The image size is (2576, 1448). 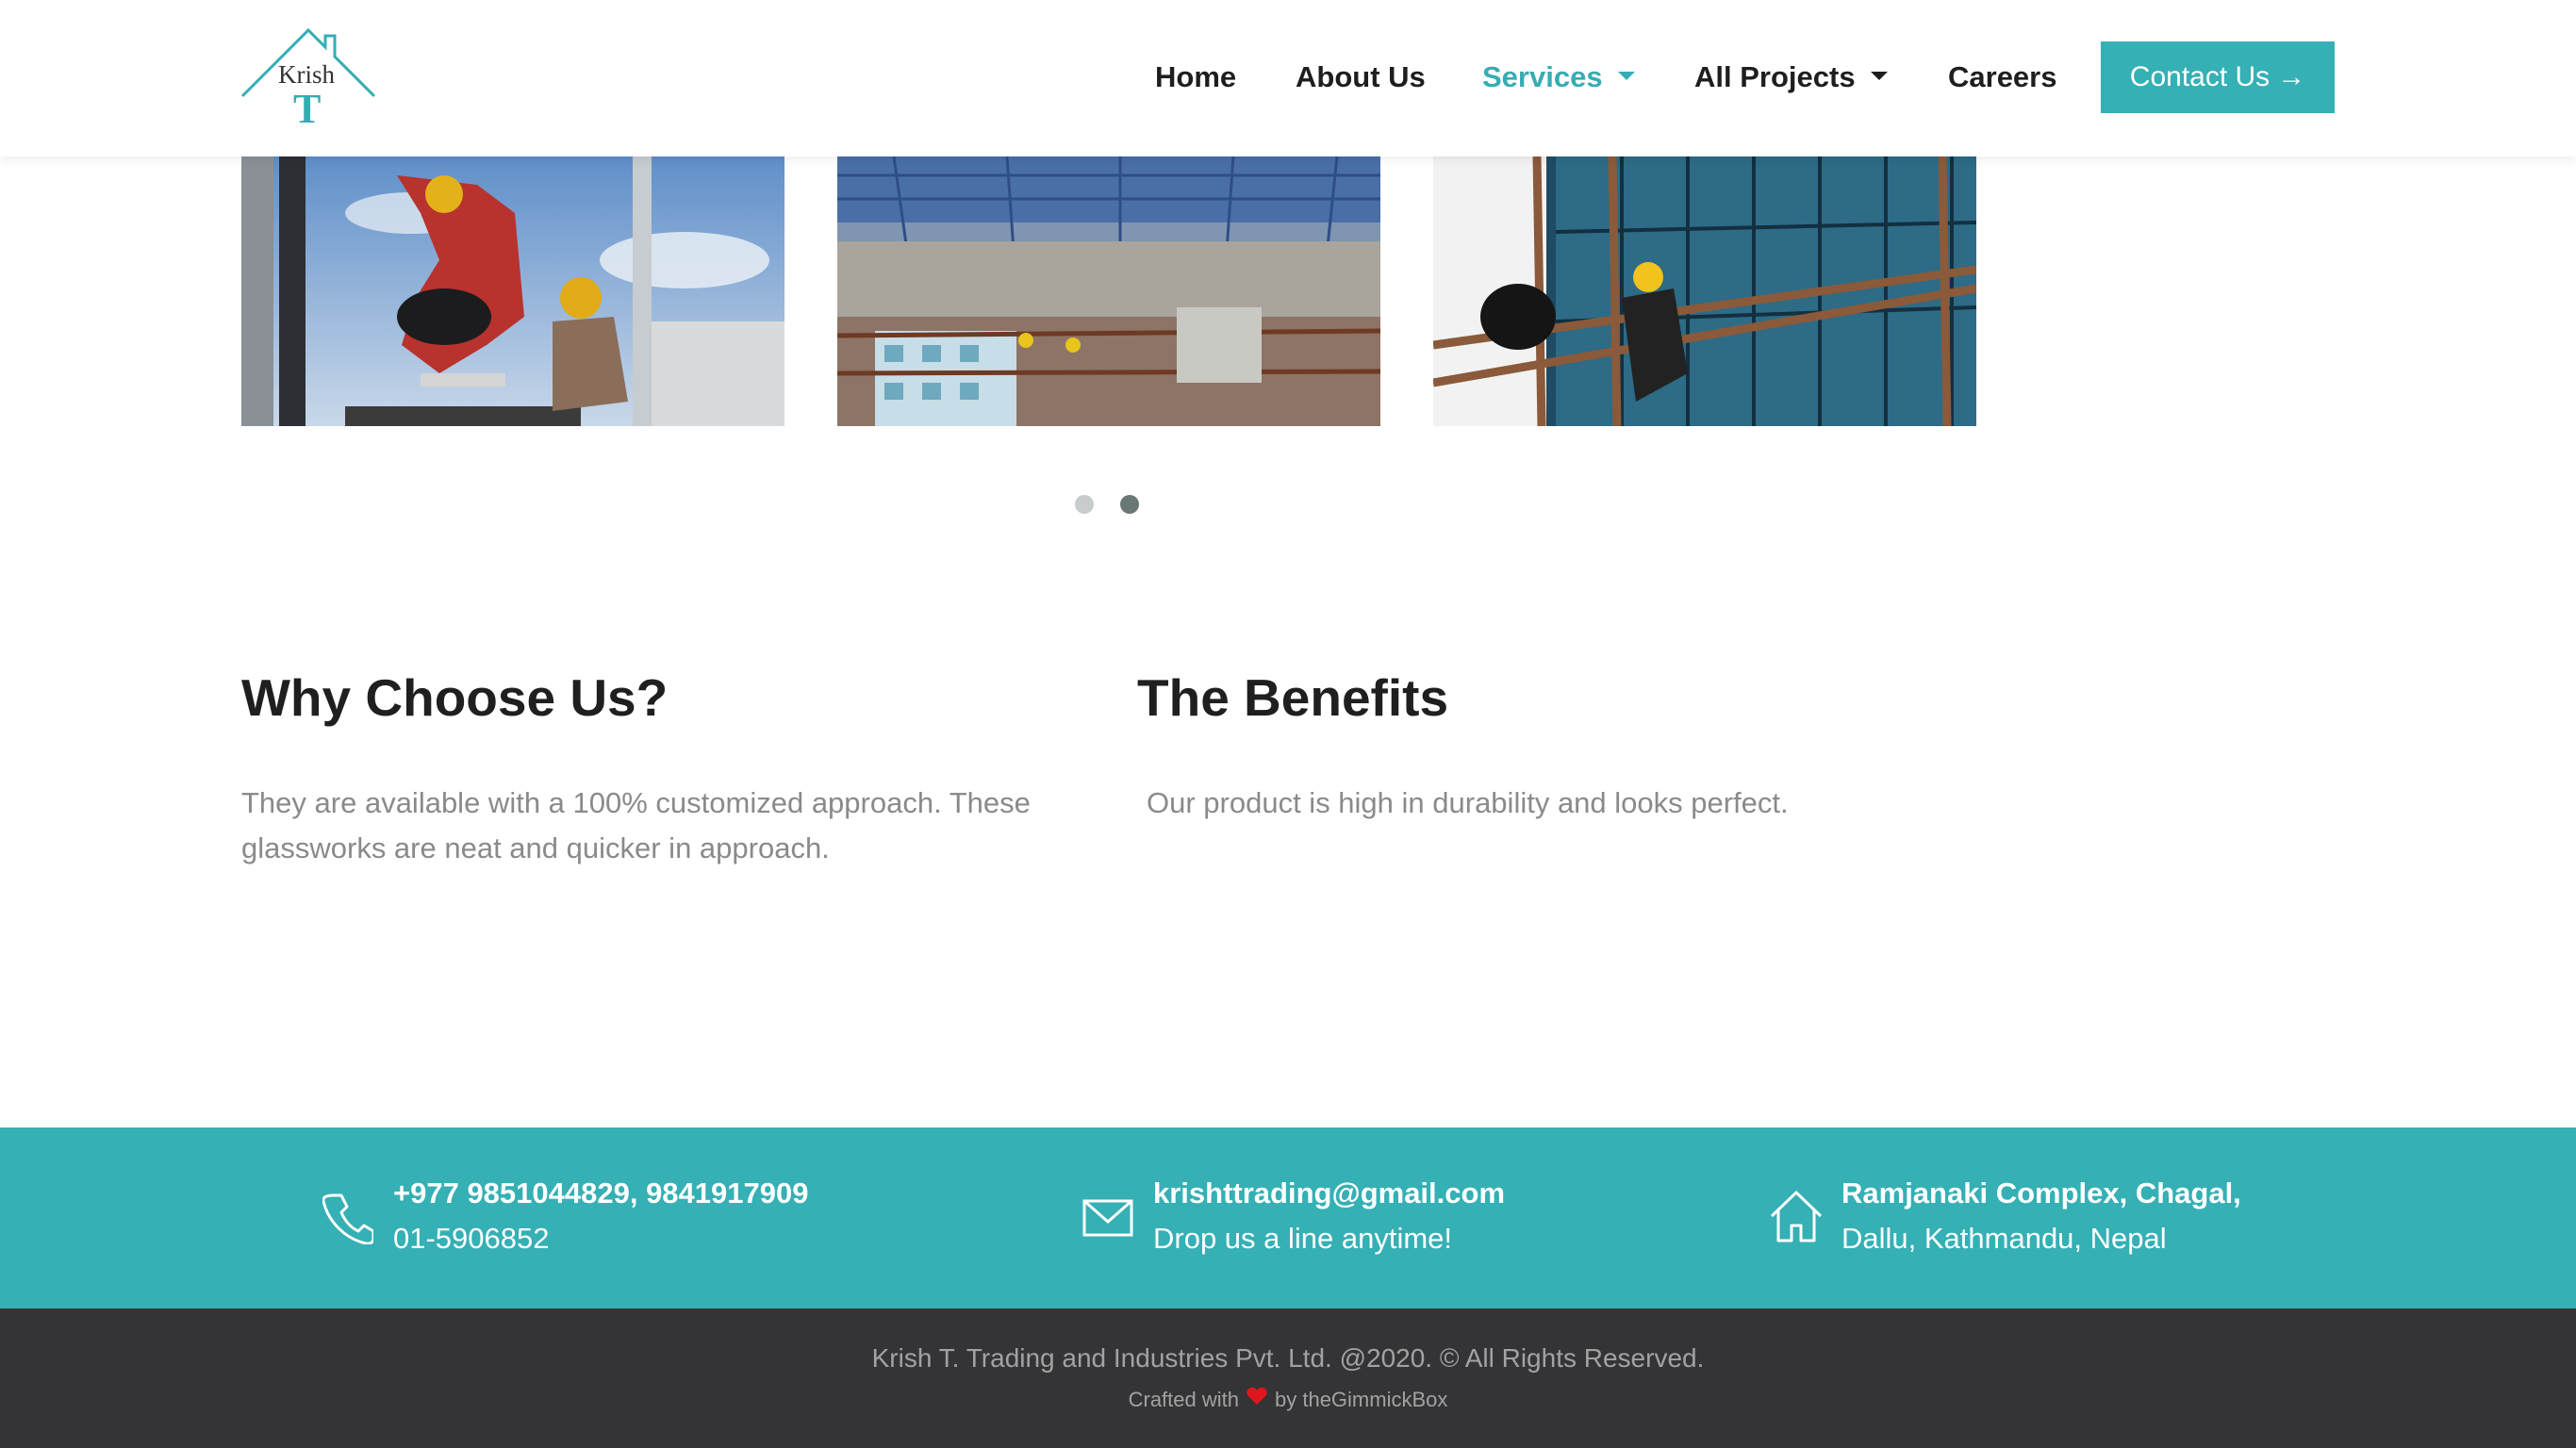 I want to click on nav-careers-label: Careers, so click(x=2002, y=76).